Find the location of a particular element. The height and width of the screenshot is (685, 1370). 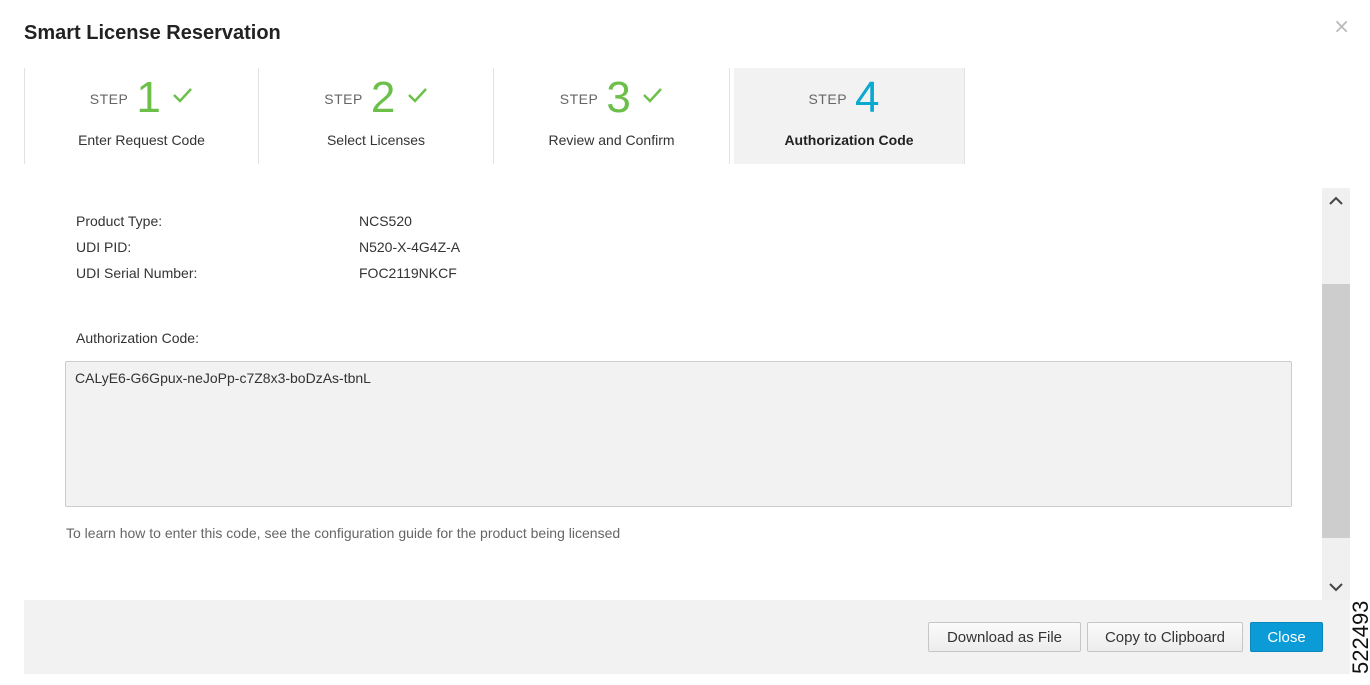

step-label: Review and Confirm is located at coordinates (611, 140).